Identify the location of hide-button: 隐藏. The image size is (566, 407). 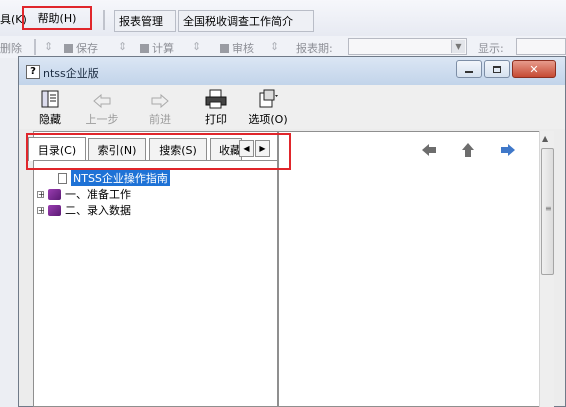
(50, 108).